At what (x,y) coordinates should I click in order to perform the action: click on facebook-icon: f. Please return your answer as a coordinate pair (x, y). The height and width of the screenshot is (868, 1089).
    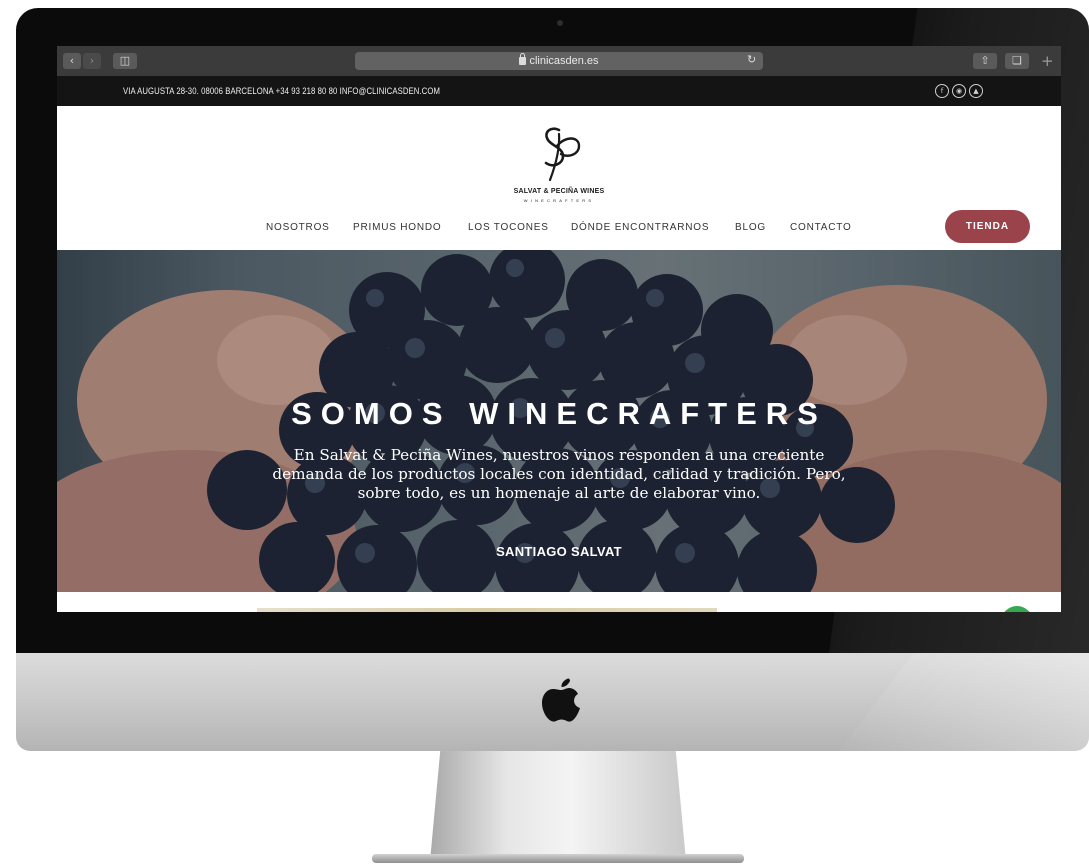
    Looking at the image, I should click on (942, 91).